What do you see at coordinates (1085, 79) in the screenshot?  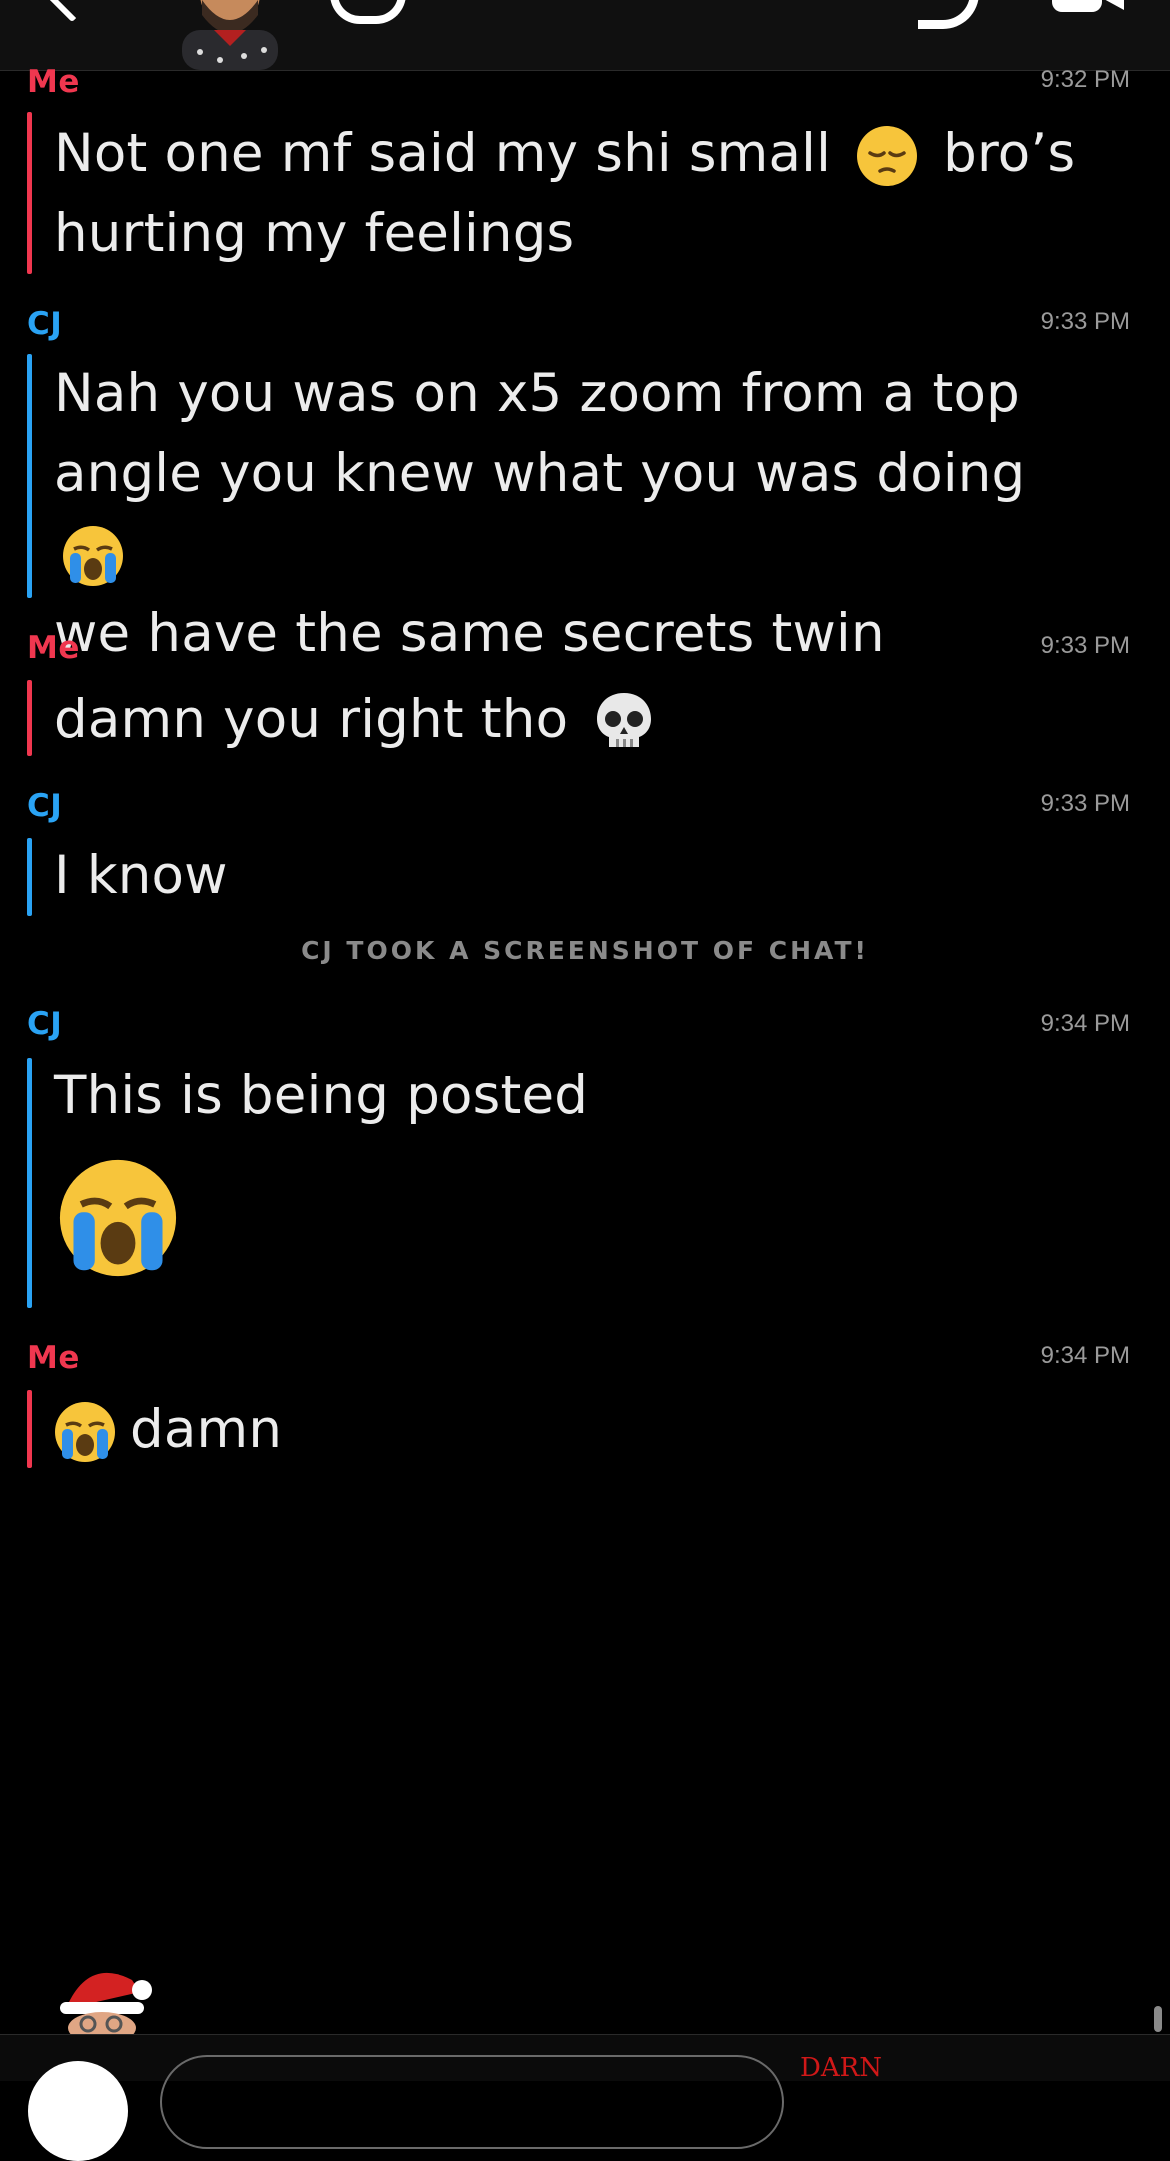 I see `message-time: 9:32 PM` at bounding box center [1085, 79].